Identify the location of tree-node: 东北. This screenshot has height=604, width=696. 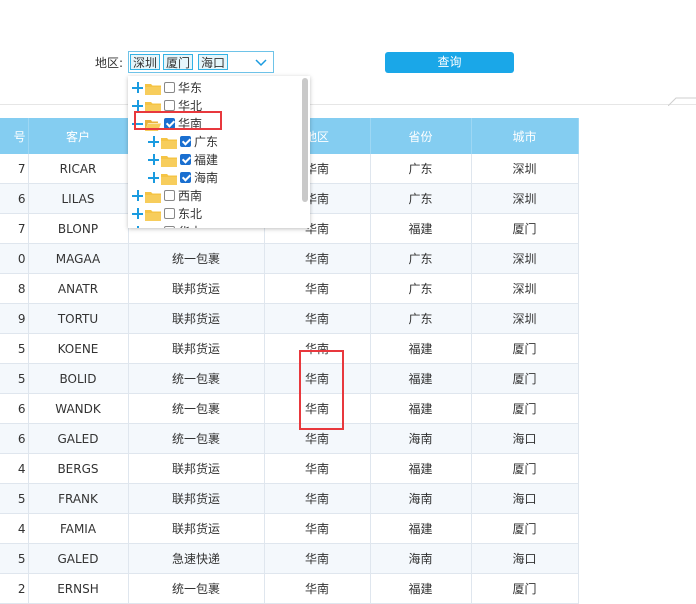
(167, 213).